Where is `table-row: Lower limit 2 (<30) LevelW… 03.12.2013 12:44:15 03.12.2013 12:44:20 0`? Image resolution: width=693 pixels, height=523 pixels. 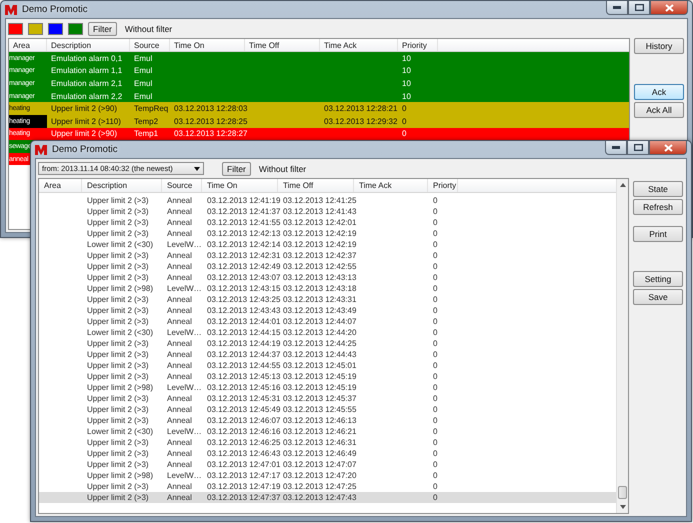
table-row: Lower limit 2 (<30) LevelW… 03.12.2013 12:44:15 03.12.2013 12:44:20 0 is located at coordinates (327, 332).